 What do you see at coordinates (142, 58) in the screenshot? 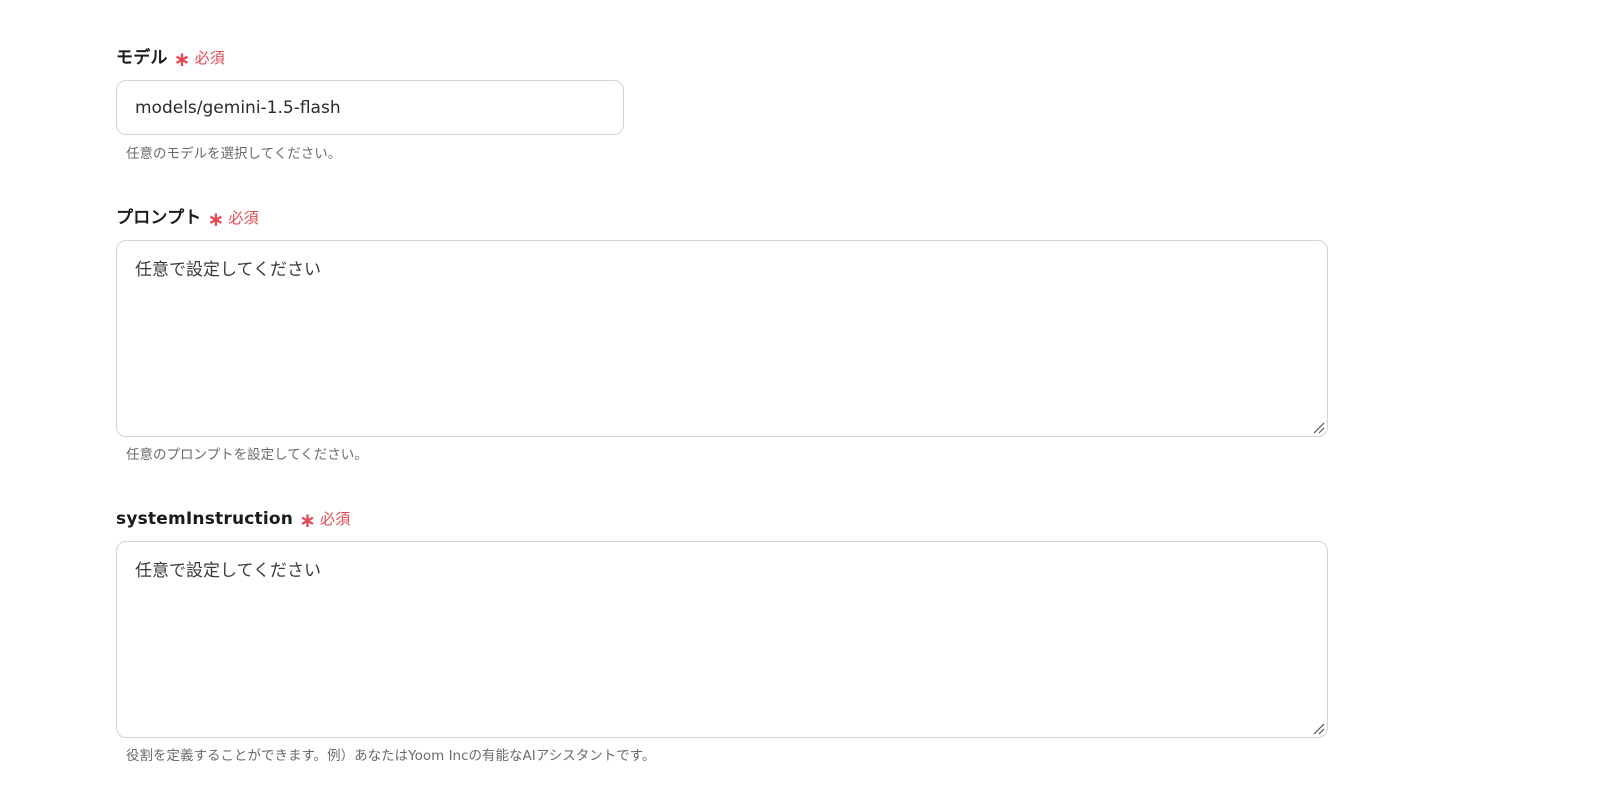
I see `model-label: モデル` at bounding box center [142, 58].